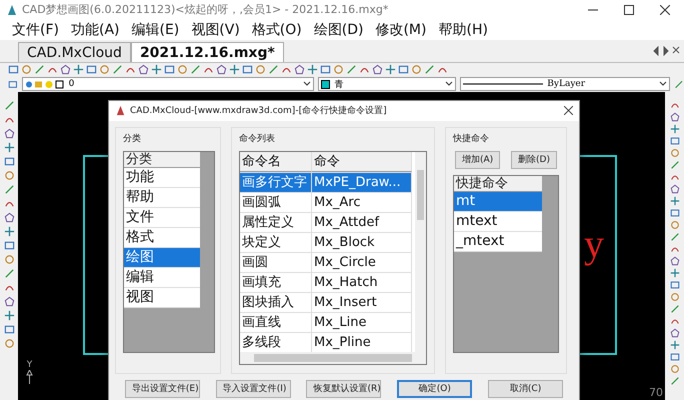 The image size is (684, 400). What do you see at coordinates (506, 263) in the screenshot?
I see `shortcut-list: 快捷命令 mt mtext _mtext` at bounding box center [506, 263].